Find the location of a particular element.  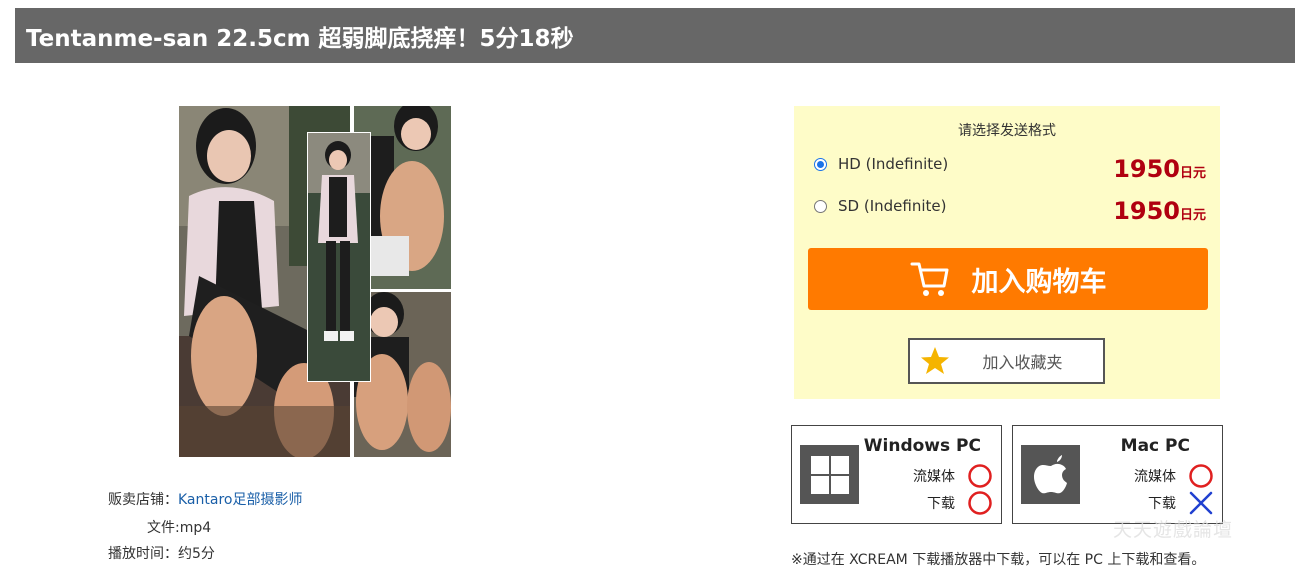

product-image is located at coordinates (315, 281).